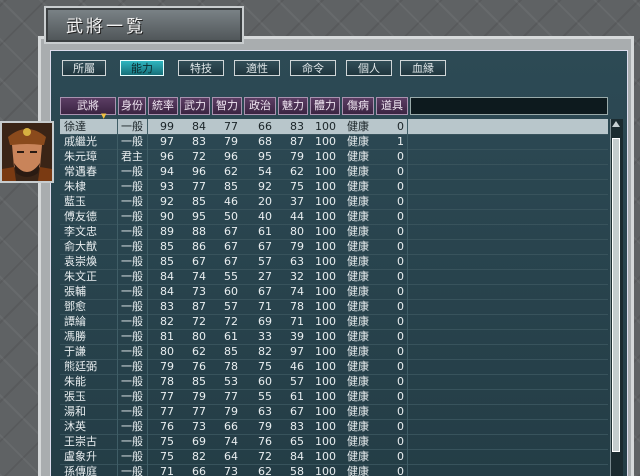 This screenshot has height=476, width=640. What do you see at coordinates (334, 470) in the screenshot?
I see `table-row: 孫傳庭 一般 71 66 73 62 58 100 健康 0` at bounding box center [334, 470].